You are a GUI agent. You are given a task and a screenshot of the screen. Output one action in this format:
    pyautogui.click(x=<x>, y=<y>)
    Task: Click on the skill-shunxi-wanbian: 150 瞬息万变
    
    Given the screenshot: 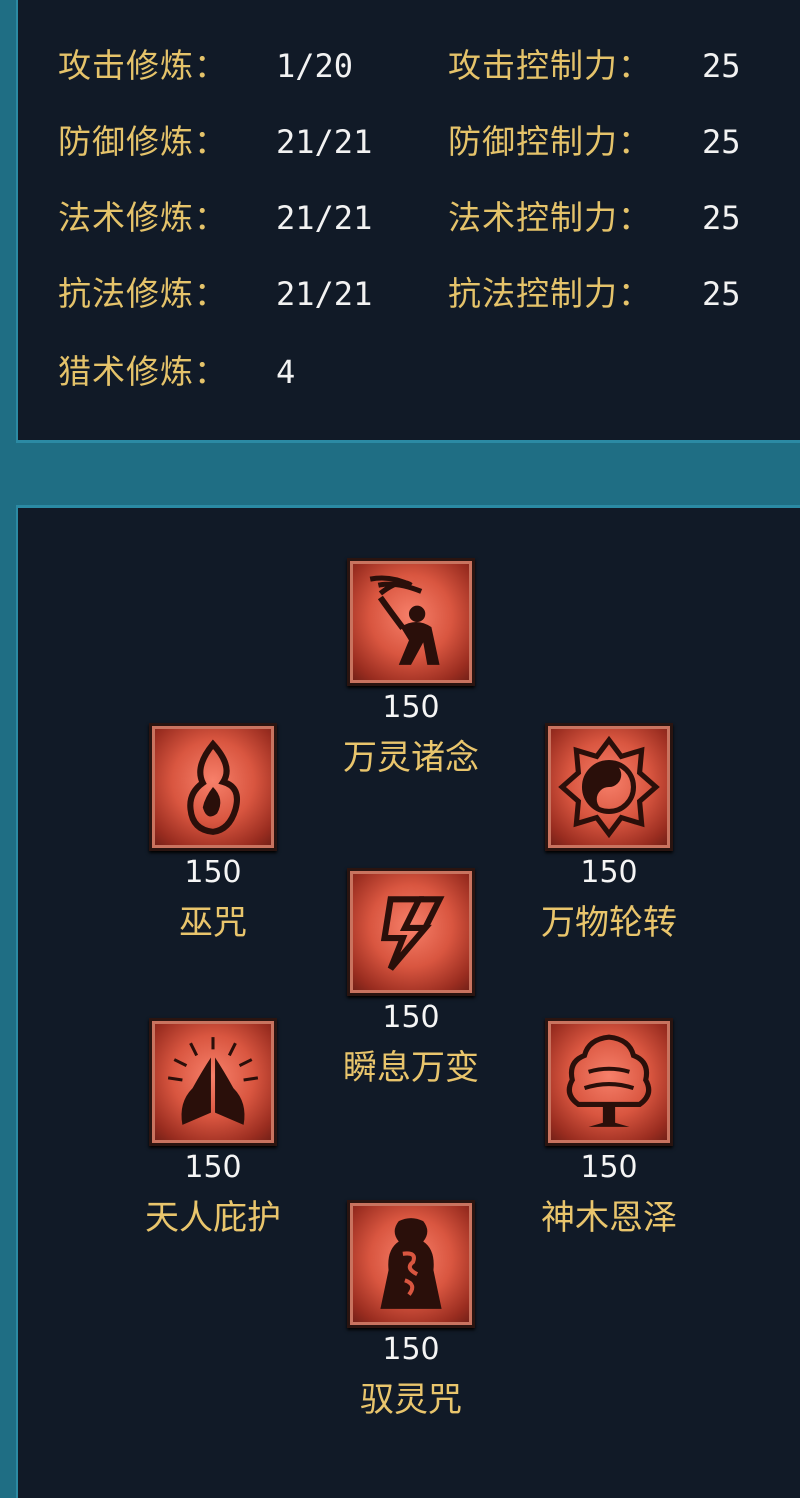 What is the action you would take?
    pyautogui.click(x=411, y=979)
    